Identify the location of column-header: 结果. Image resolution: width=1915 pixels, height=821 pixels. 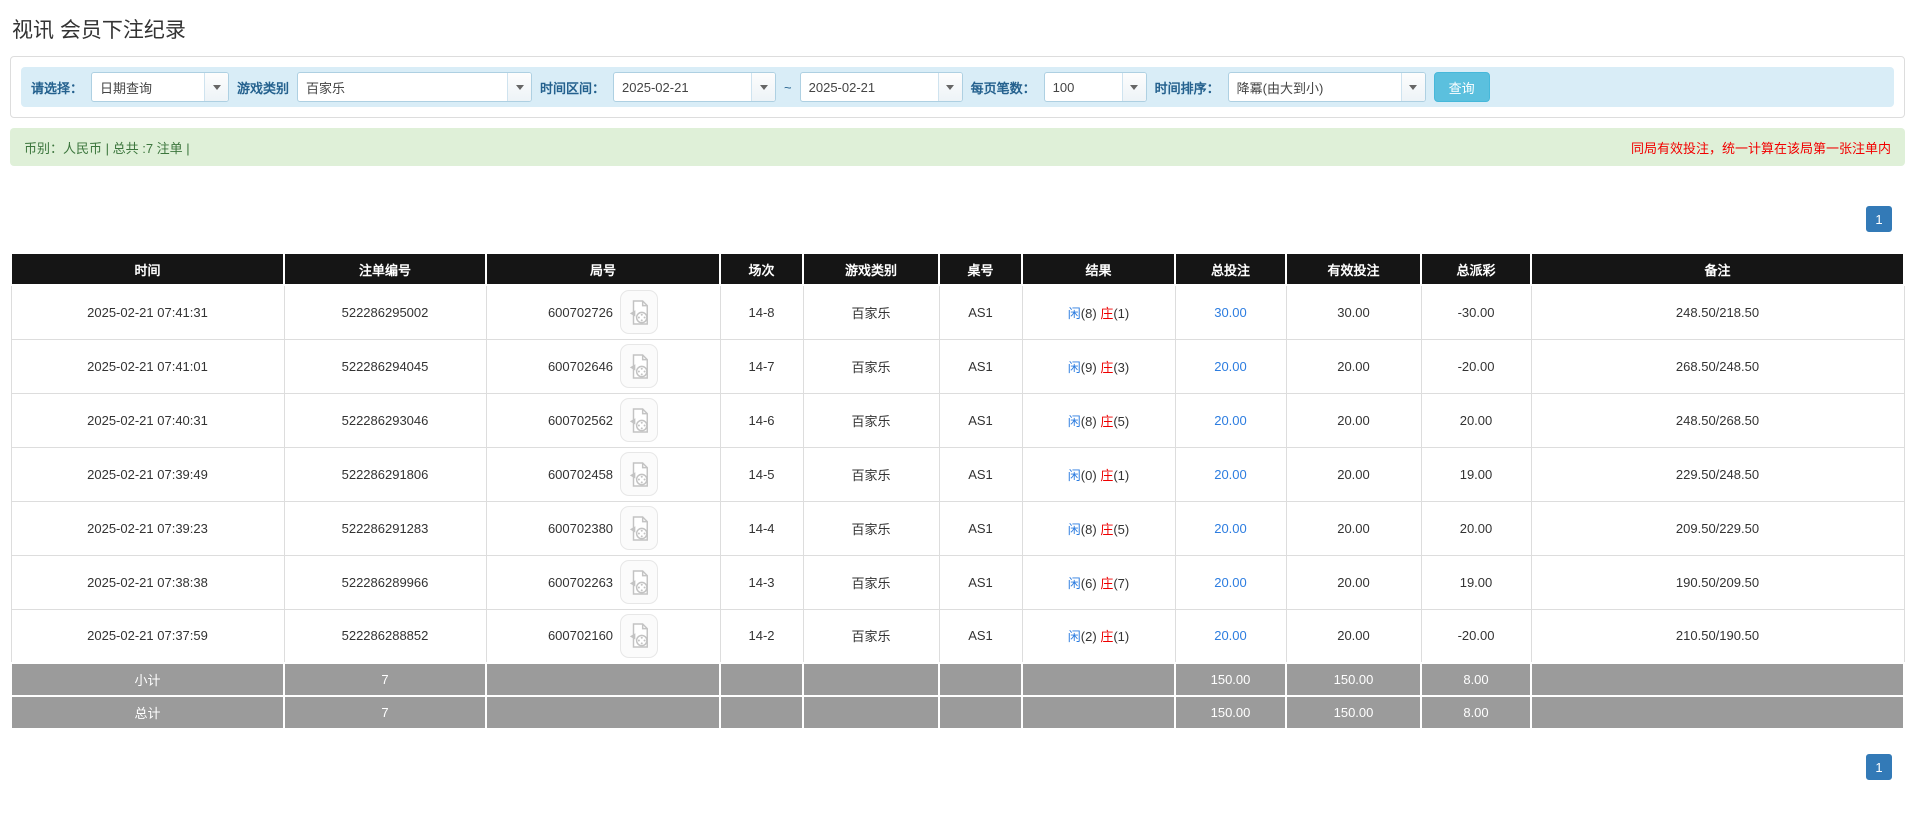
(1098, 269).